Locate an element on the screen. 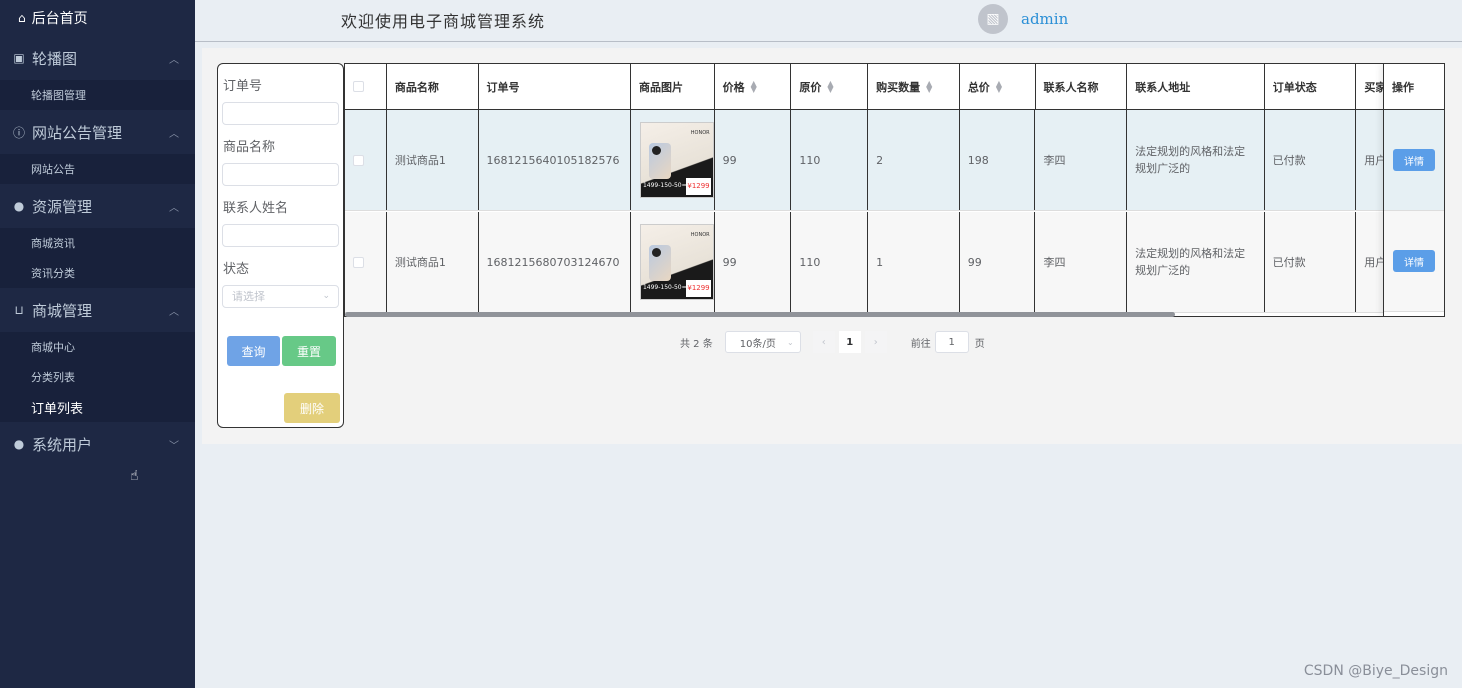 Image resolution: width=1462 pixels, height=688 pixels. col-address: 联系人地址 is located at coordinates (1196, 86).